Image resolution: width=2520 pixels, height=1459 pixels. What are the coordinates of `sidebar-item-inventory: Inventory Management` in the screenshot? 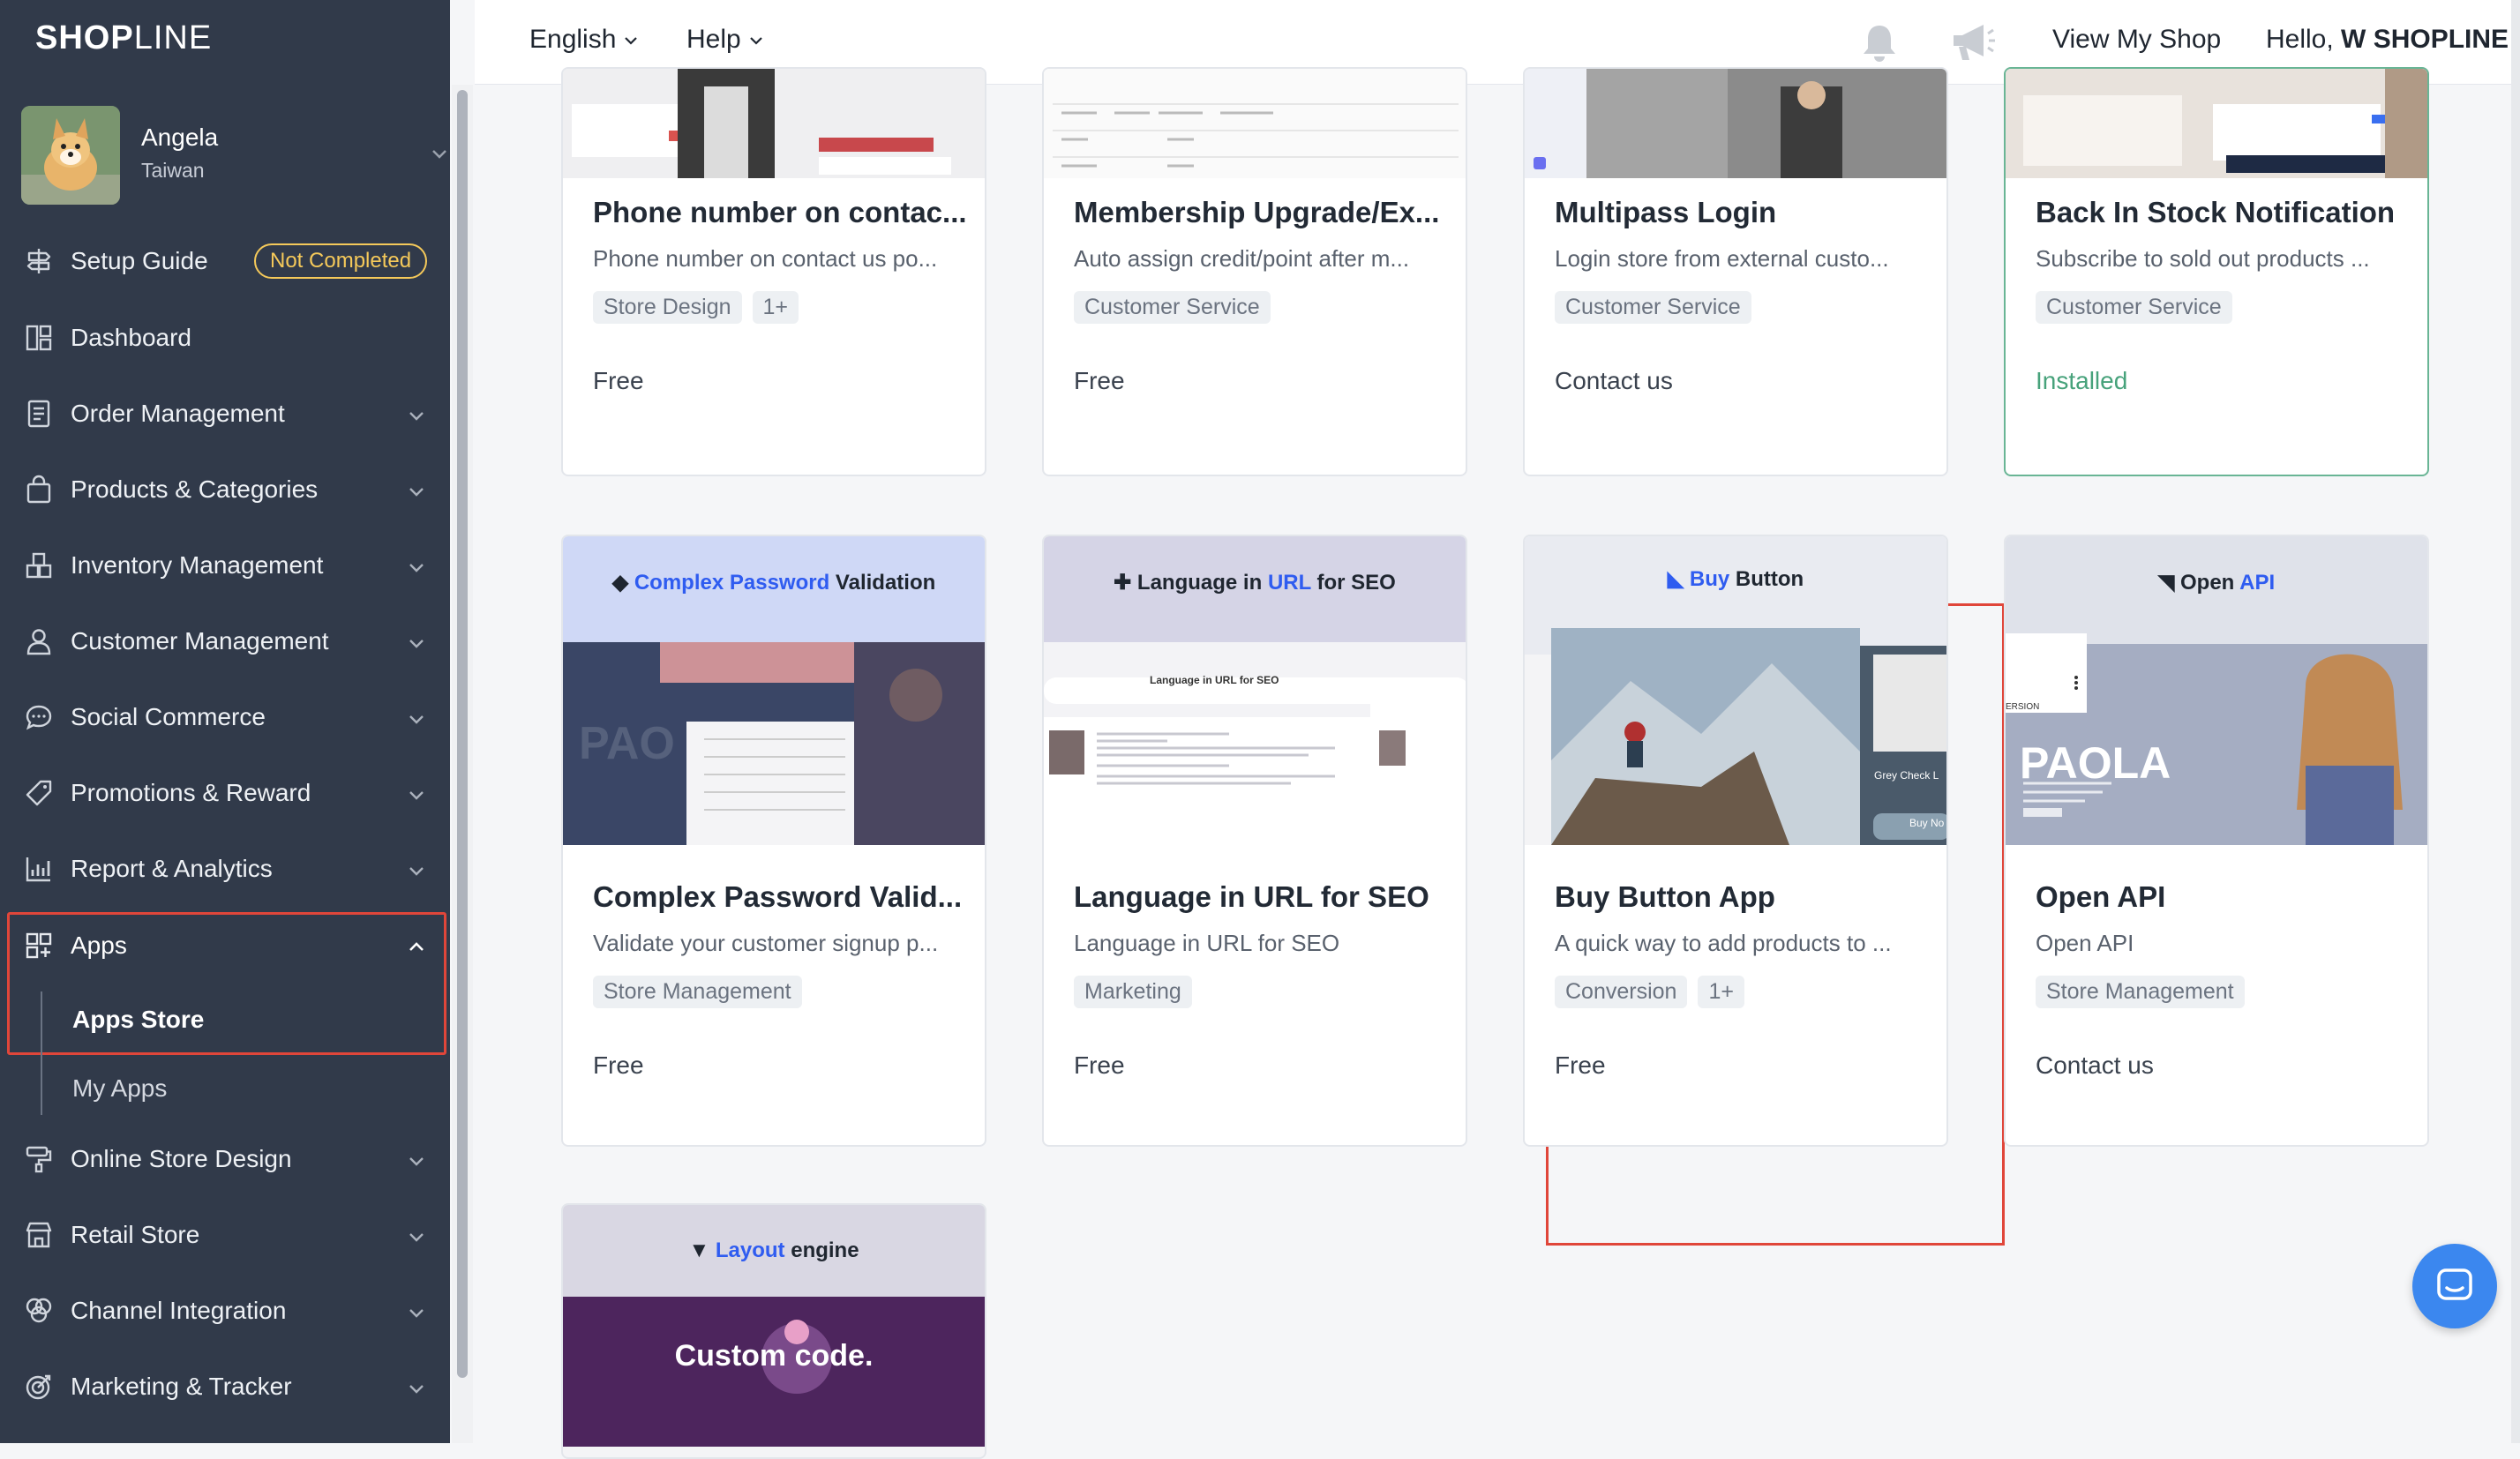 It's located at (225, 567).